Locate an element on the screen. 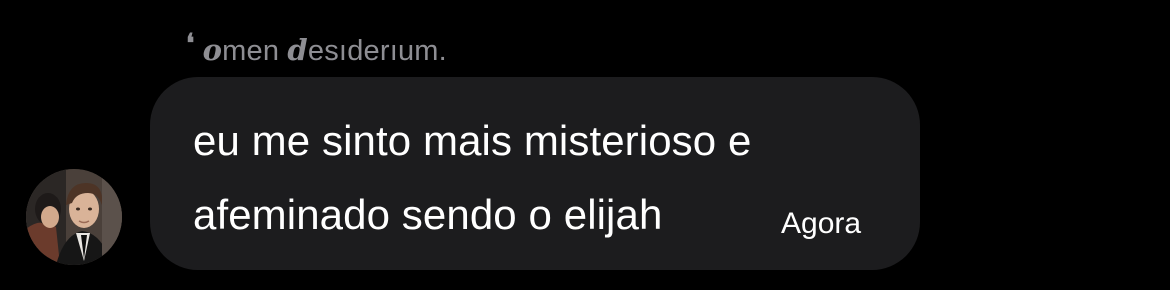 This screenshot has width=1170, height=290. message-timestamp: Agora is located at coordinates (821, 223).